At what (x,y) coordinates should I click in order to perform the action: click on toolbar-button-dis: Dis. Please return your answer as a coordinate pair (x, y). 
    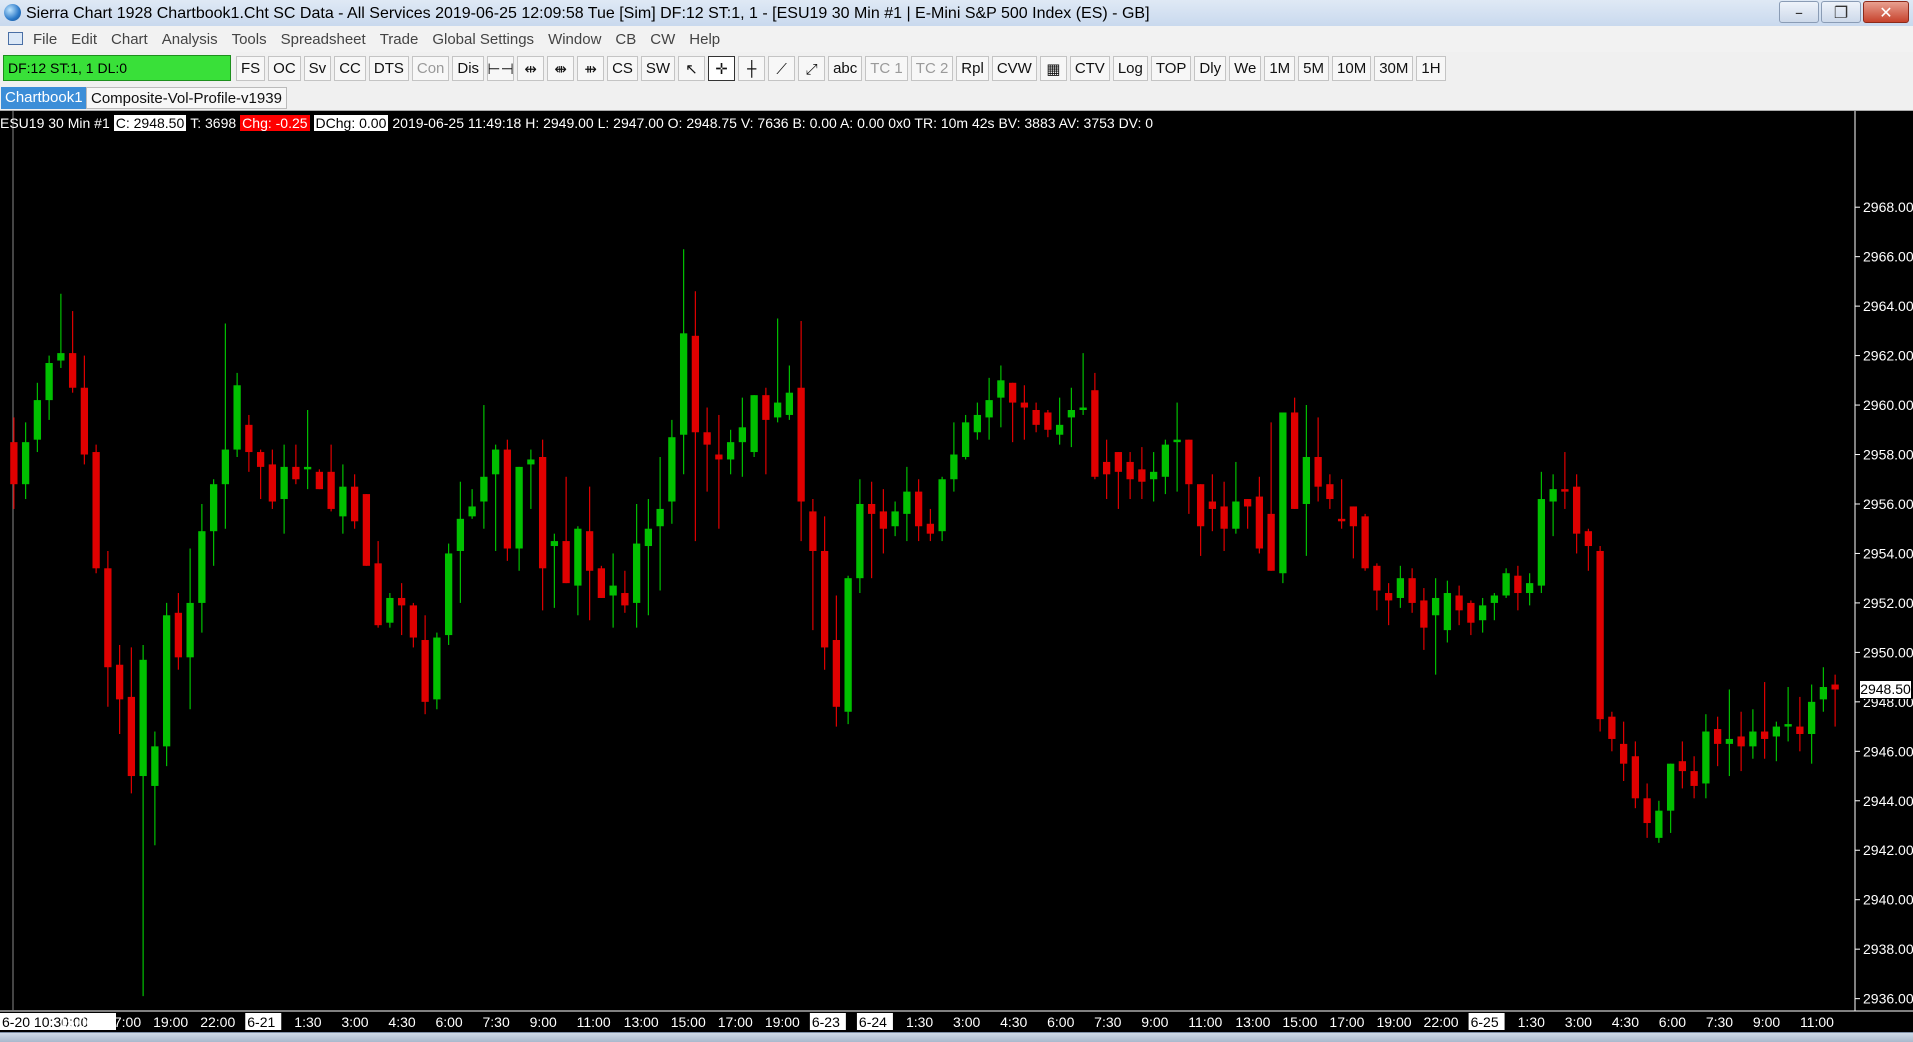
    Looking at the image, I should click on (468, 68).